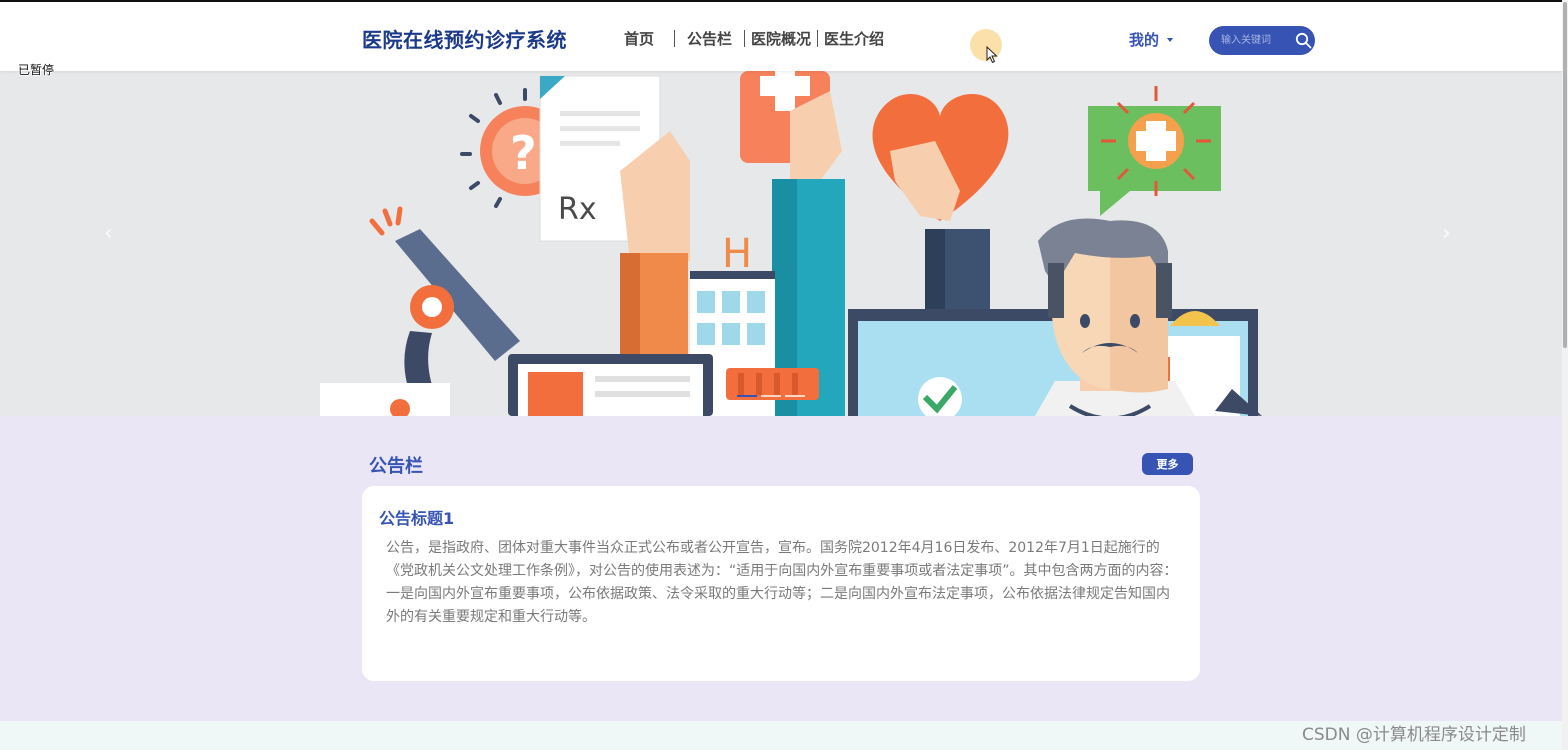 The image size is (1568, 750). What do you see at coordinates (108, 233) in the screenshot?
I see `carousel-prev-button: ‹` at bounding box center [108, 233].